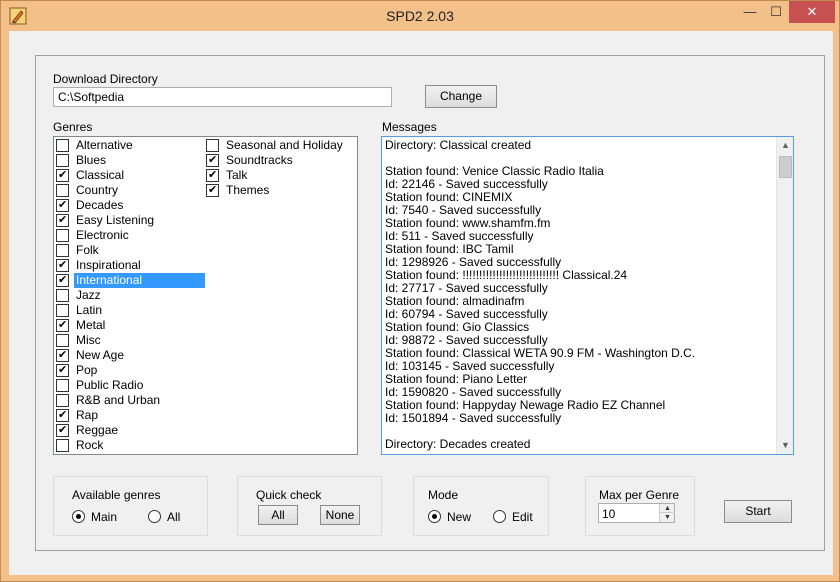  Describe the element at coordinates (87, 415) in the screenshot. I see `genre-label: Rap` at that location.